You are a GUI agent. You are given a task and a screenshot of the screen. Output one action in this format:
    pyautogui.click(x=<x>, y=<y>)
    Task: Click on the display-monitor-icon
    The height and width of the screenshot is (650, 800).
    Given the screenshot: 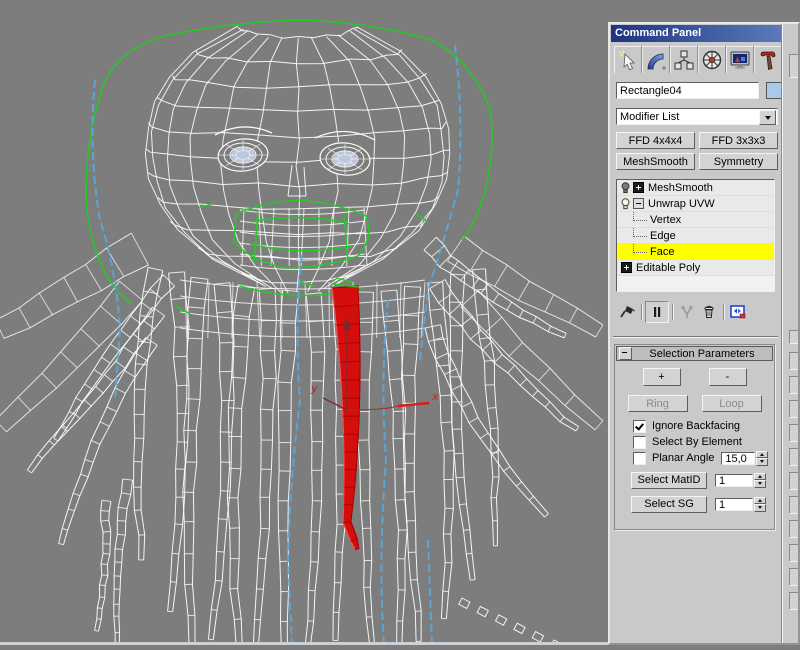 What is the action you would take?
    pyautogui.click(x=739, y=60)
    